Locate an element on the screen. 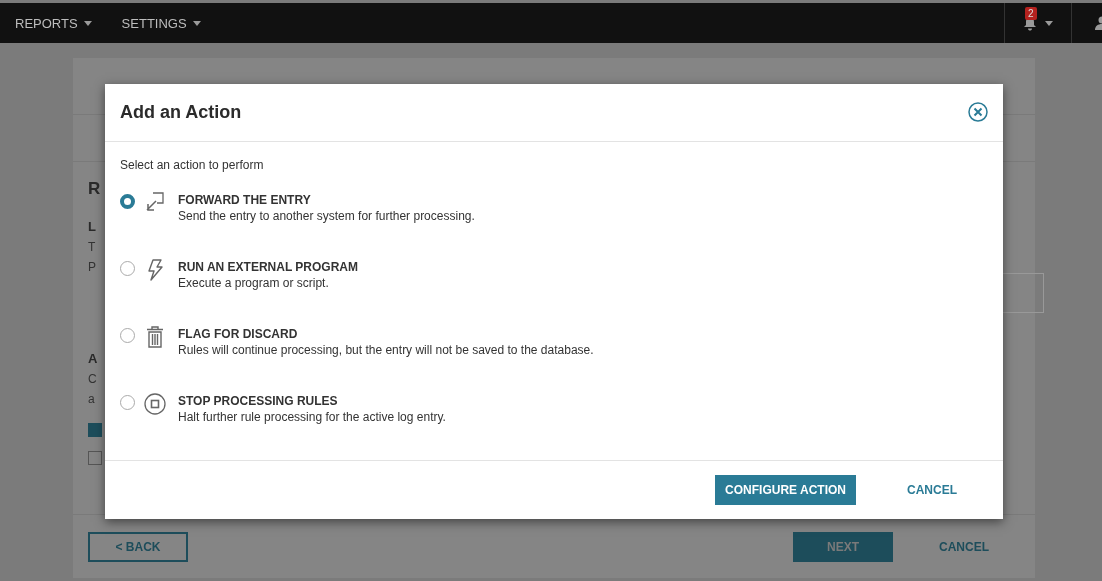 The width and height of the screenshot is (1102, 581). dialog-title: Add an Action is located at coordinates (181, 112).